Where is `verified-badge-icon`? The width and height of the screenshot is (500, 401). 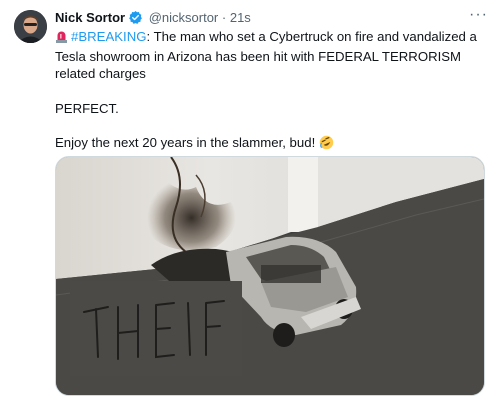 verified-badge-icon is located at coordinates (135, 19).